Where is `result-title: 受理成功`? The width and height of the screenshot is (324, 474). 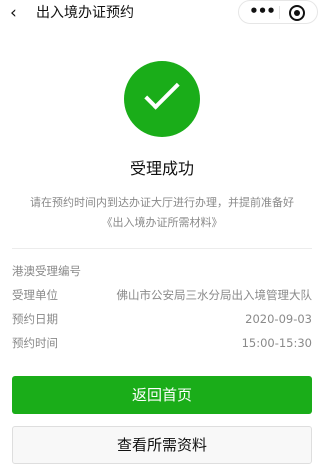 result-title: 受理成功 is located at coordinates (161, 168).